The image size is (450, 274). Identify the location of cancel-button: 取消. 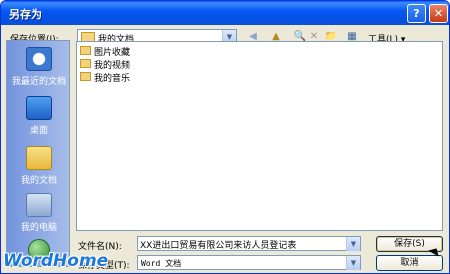
(409, 263).